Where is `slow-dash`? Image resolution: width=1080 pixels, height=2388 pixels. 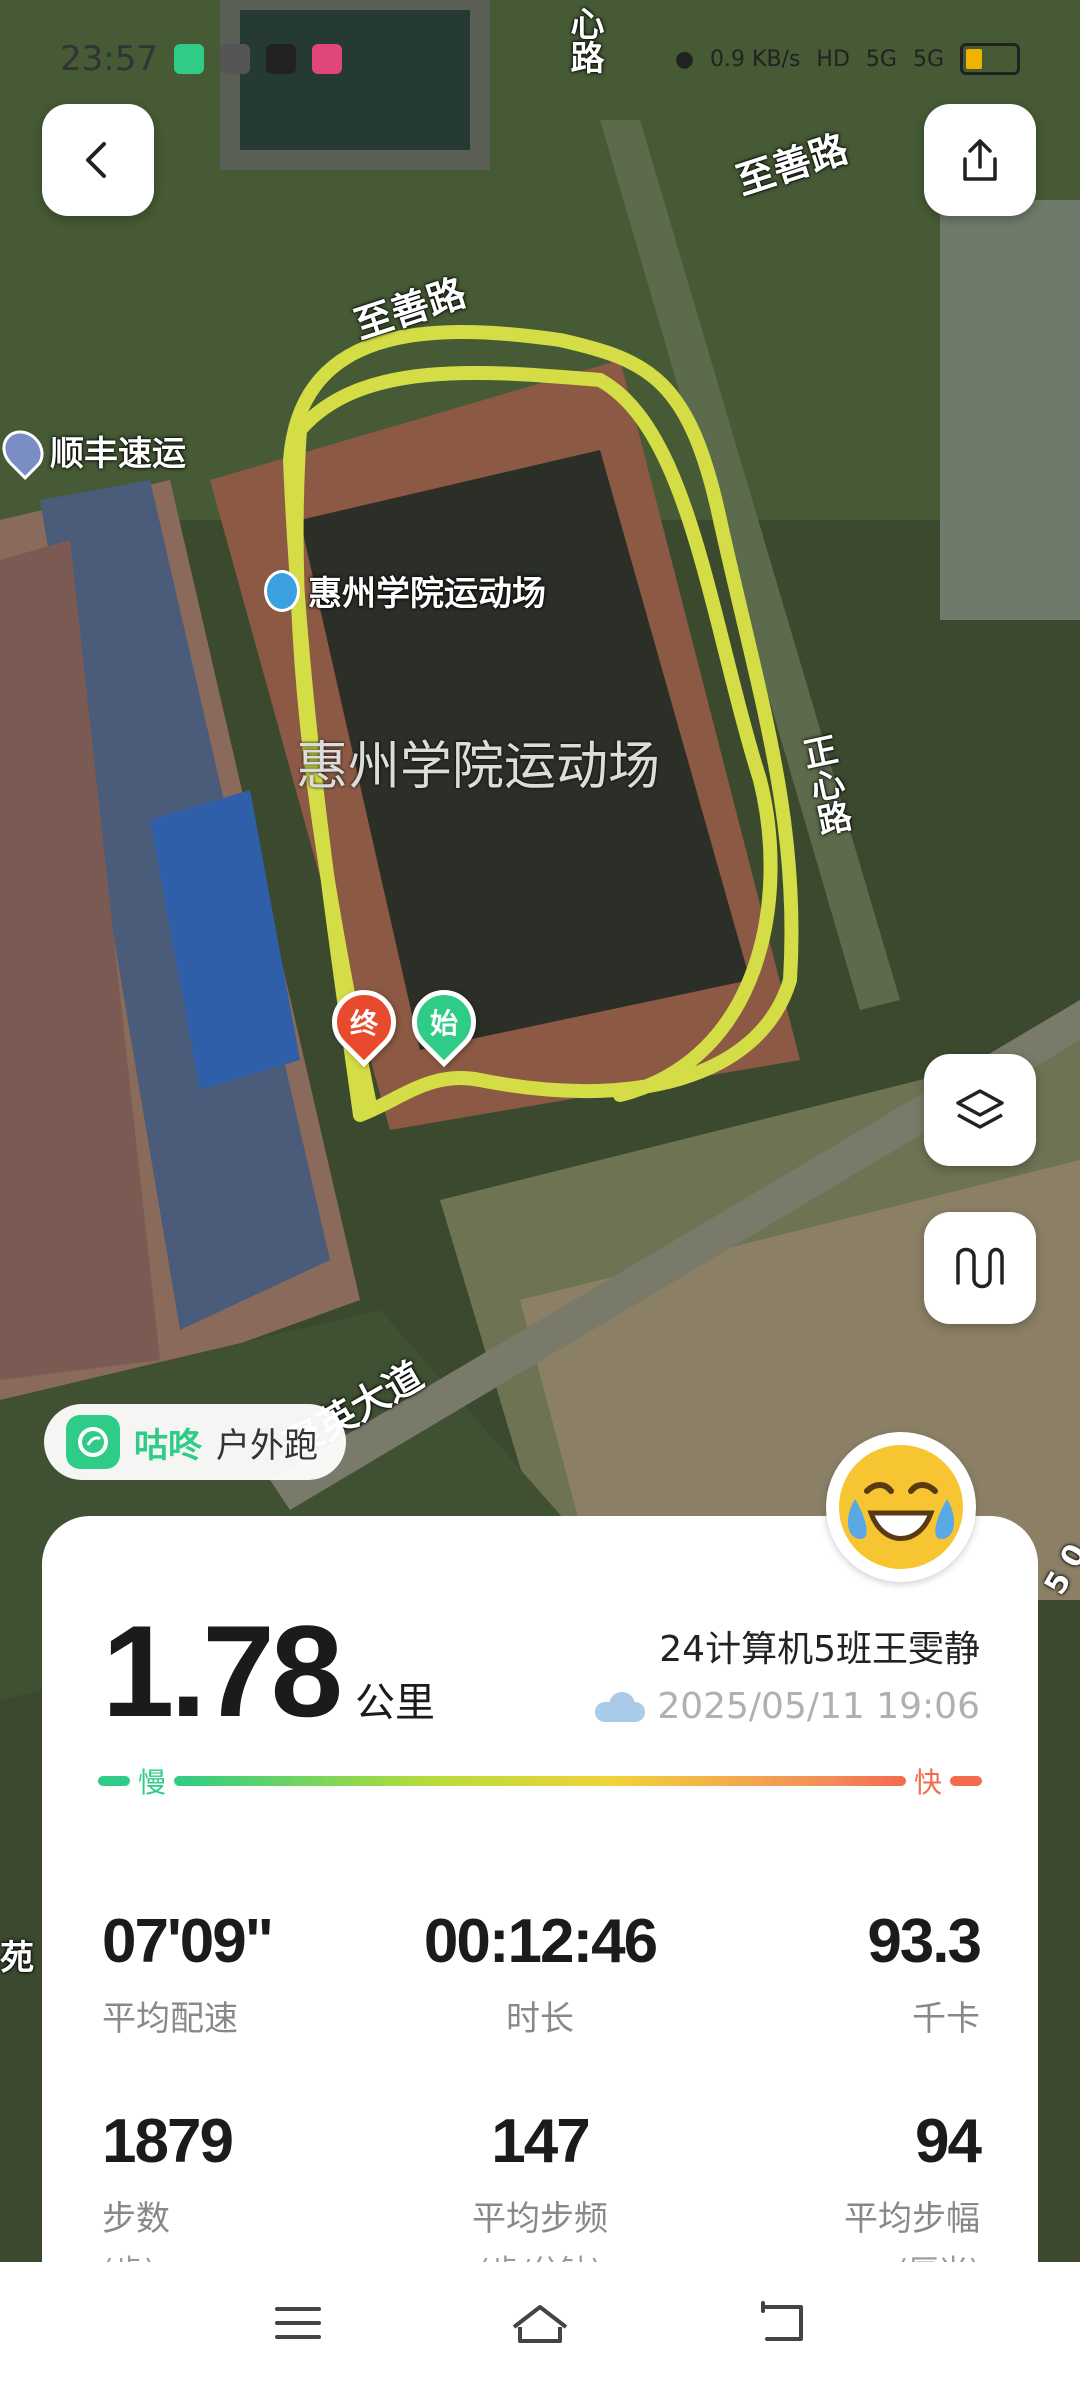 slow-dash is located at coordinates (114, 1781).